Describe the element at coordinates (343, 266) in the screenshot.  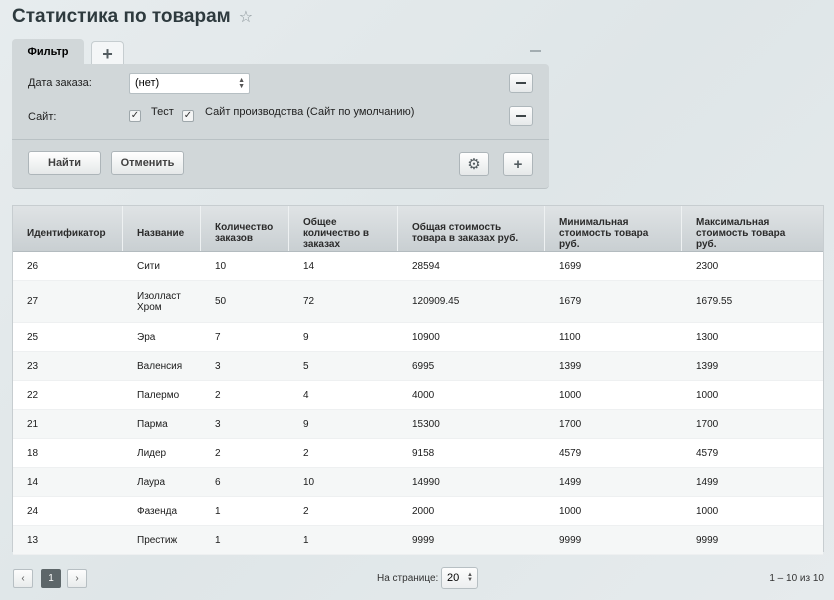
I see `cell-col-qty: 14` at that location.